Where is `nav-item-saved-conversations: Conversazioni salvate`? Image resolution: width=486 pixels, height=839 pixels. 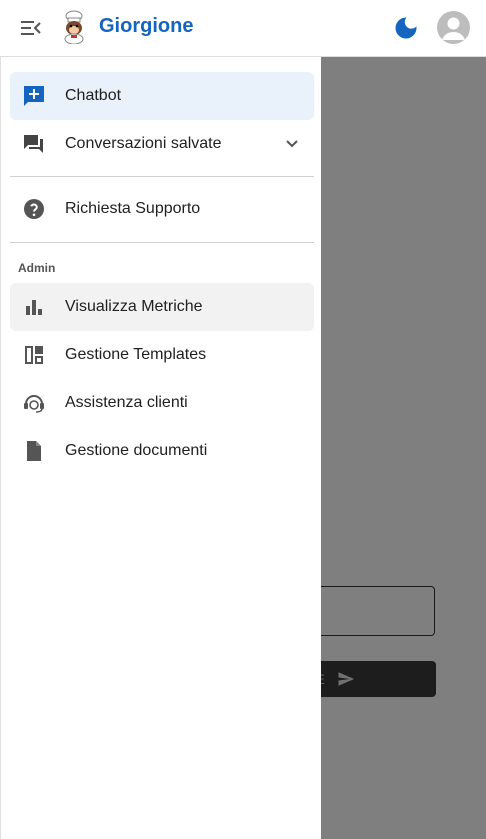 nav-item-saved-conversations: Conversazioni salvate is located at coordinates (162, 144).